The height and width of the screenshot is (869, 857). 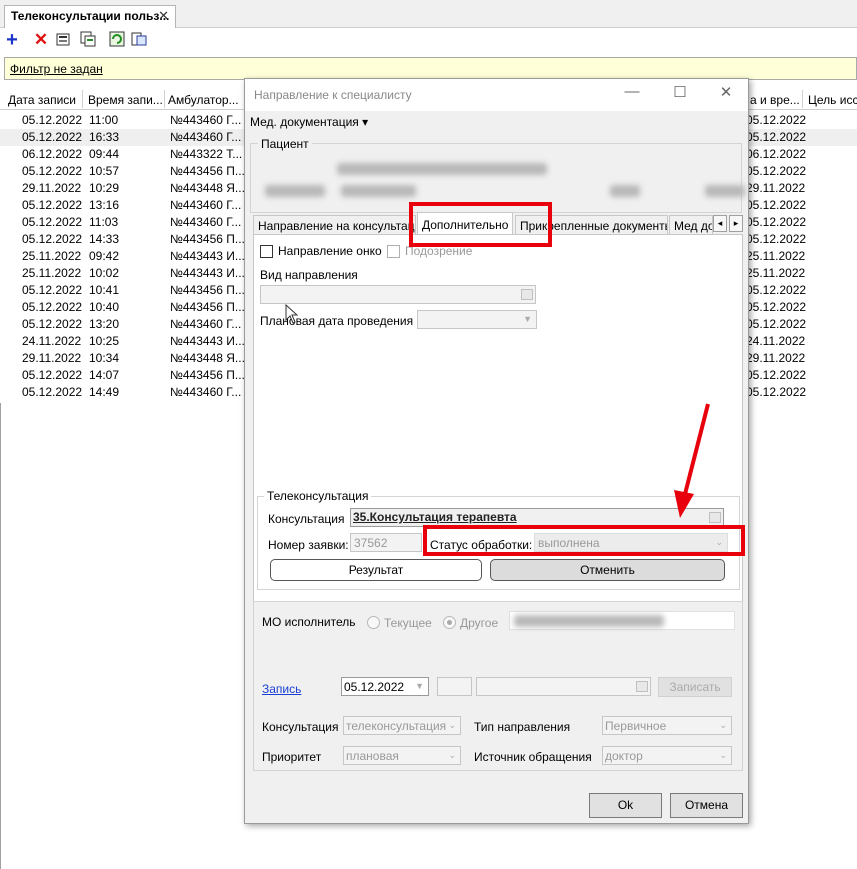 I want to click on onco-label: Направление онко, so click(x=330, y=251).